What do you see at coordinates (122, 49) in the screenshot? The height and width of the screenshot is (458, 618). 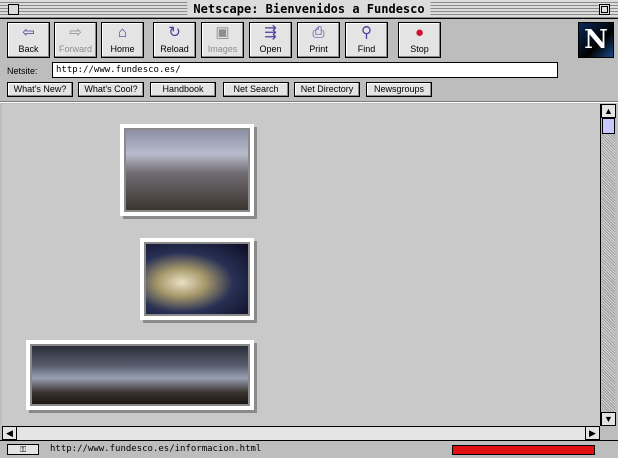 I see `home-label: Home` at bounding box center [122, 49].